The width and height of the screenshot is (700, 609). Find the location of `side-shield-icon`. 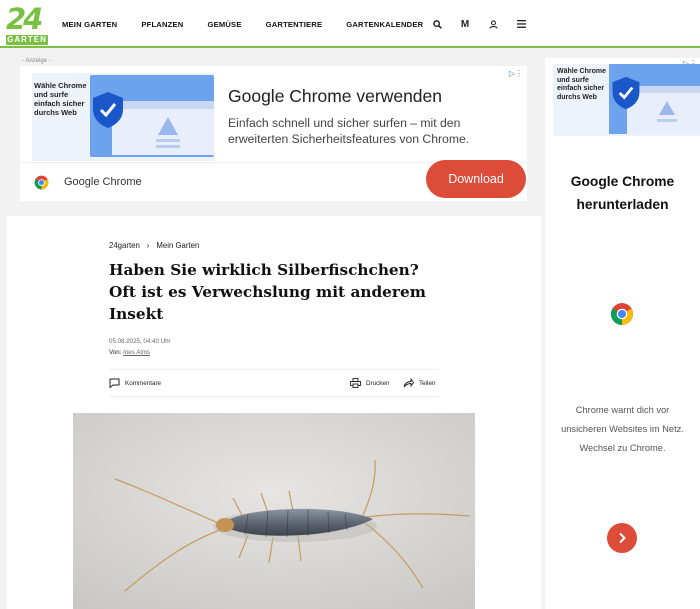

side-shield-icon is located at coordinates (626, 93).